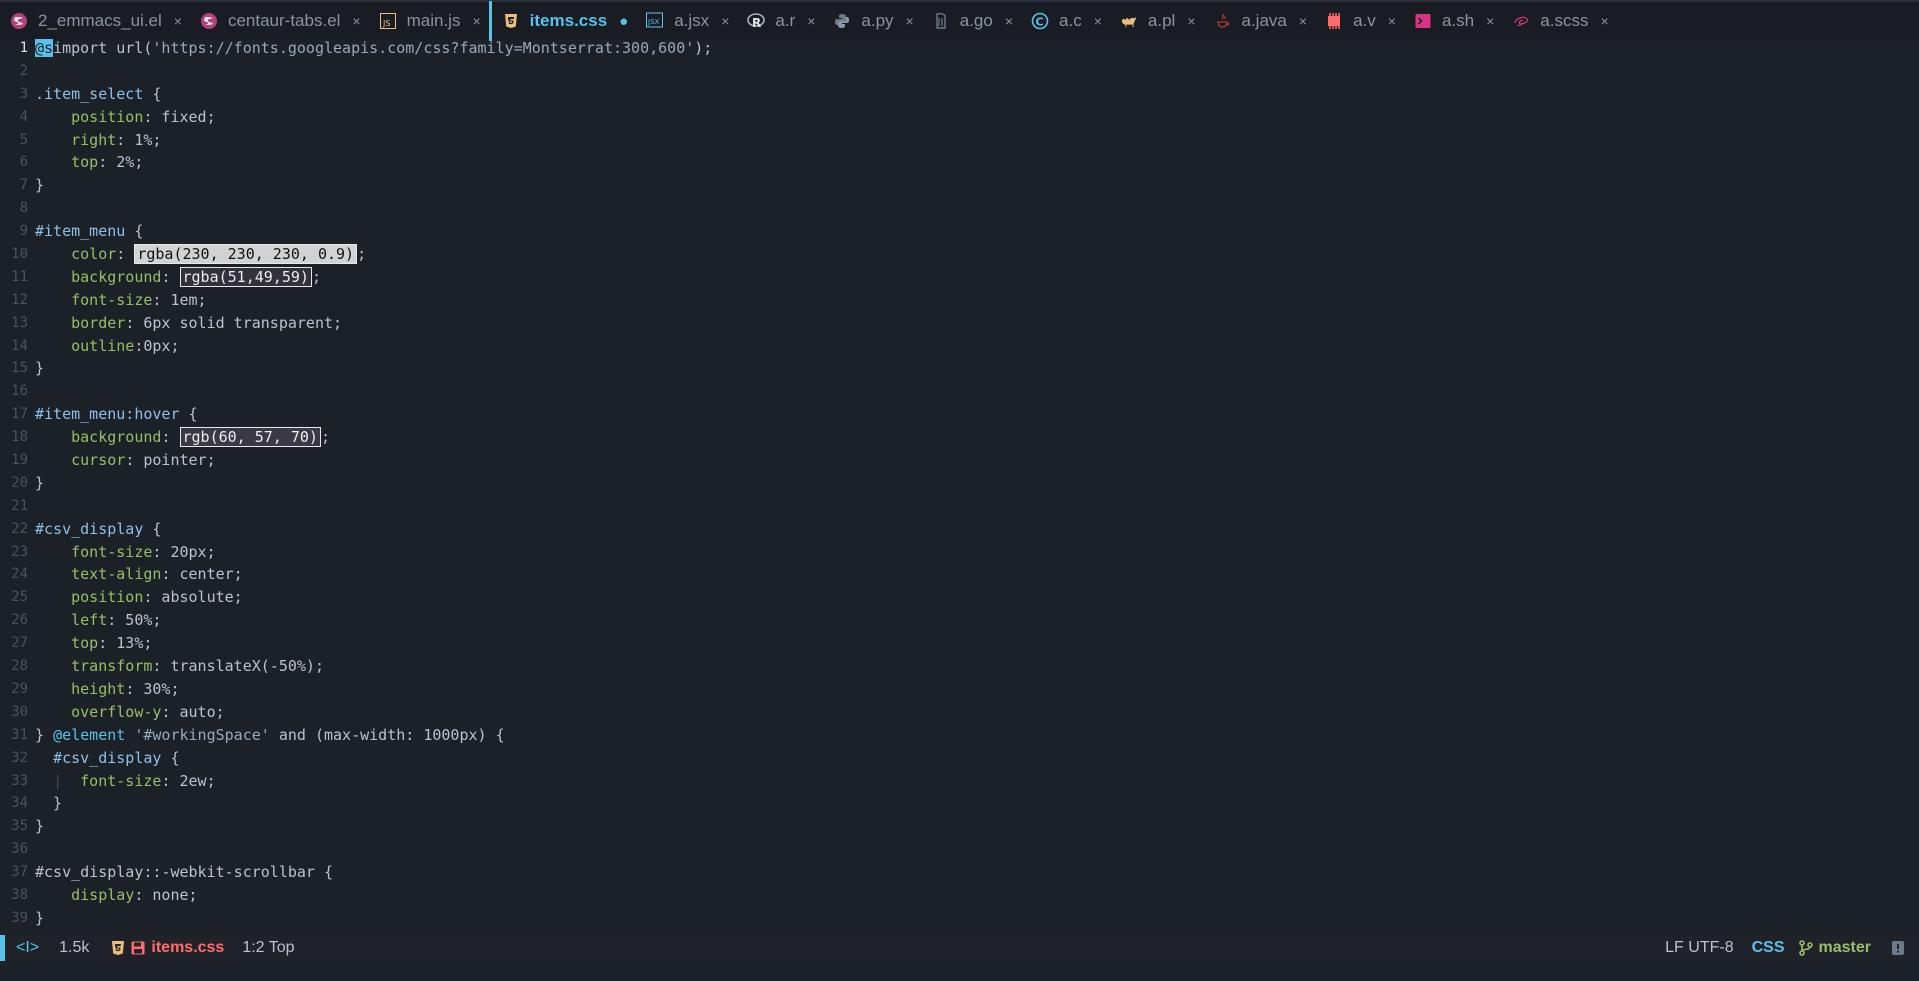 The image size is (1919, 981). What do you see at coordinates (1699, 948) in the screenshot?
I see `encoding: LF UTF-8` at bounding box center [1699, 948].